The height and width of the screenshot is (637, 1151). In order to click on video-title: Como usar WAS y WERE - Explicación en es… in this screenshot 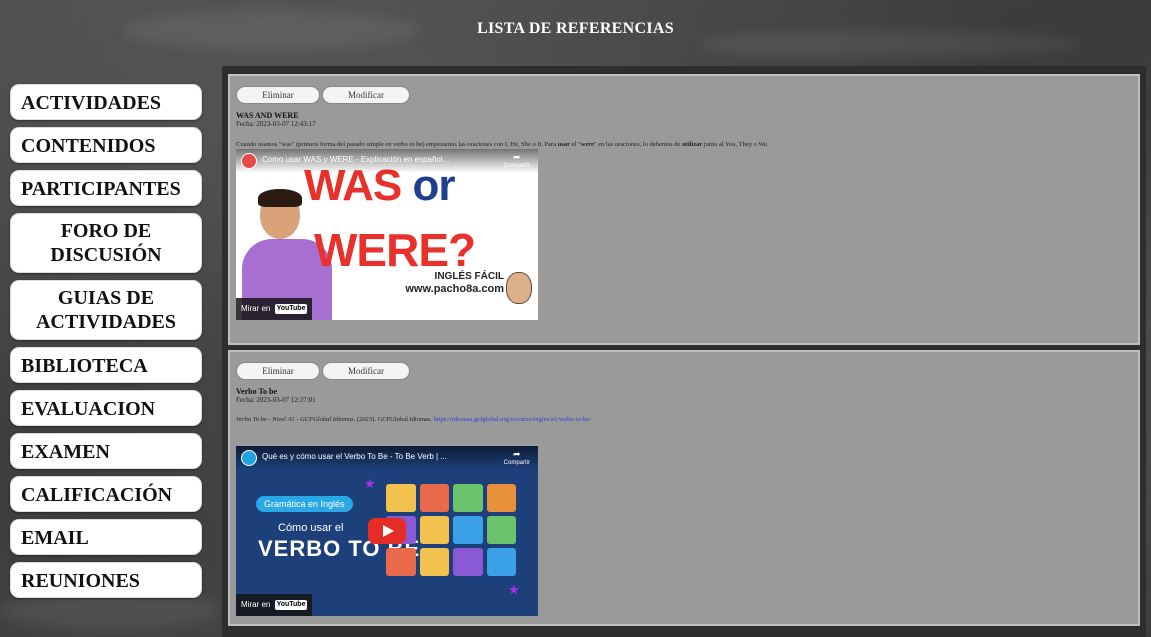, I will do `click(356, 159)`.